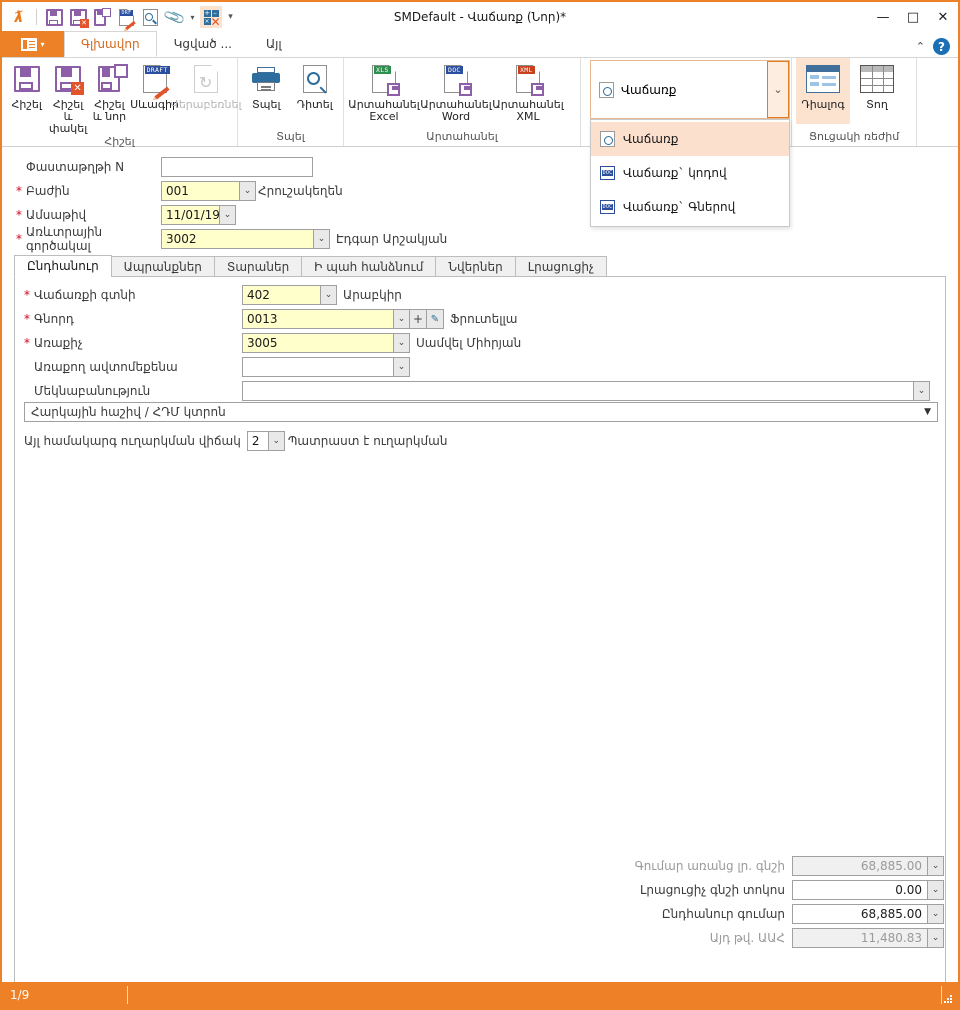 The height and width of the screenshot is (1010, 960). Describe the element at coordinates (690, 89) in the screenshot. I see `report-selector-combo: Վաճառք ⌄` at that location.